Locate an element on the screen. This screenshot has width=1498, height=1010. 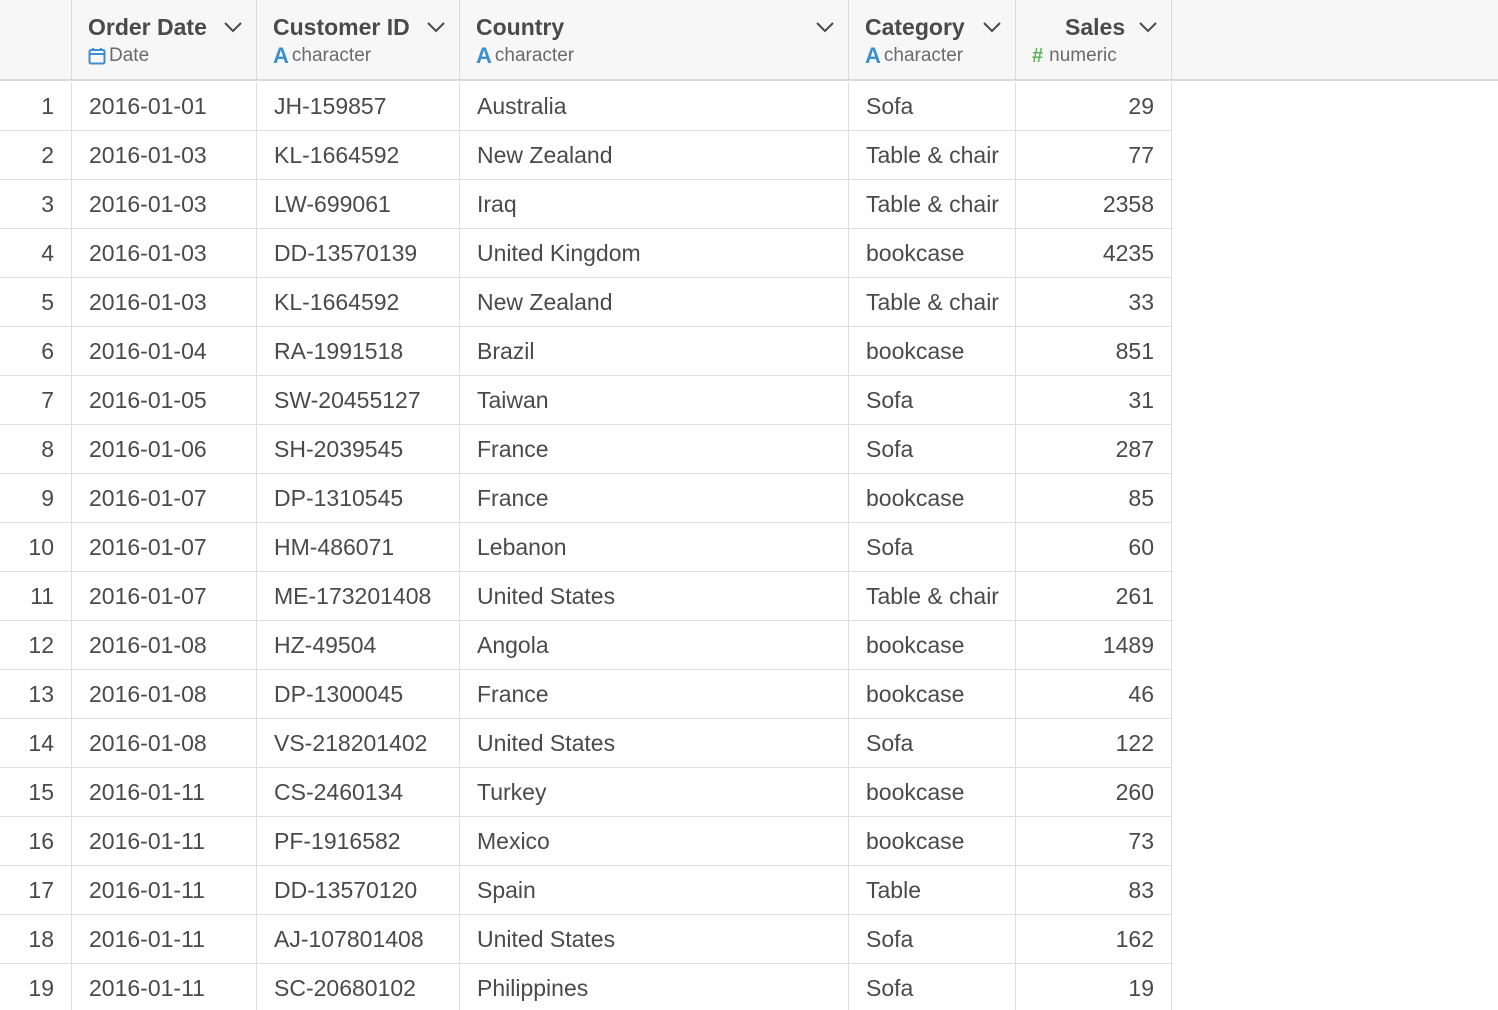
cell-country: Philippines is located at coordinates (654, 987).